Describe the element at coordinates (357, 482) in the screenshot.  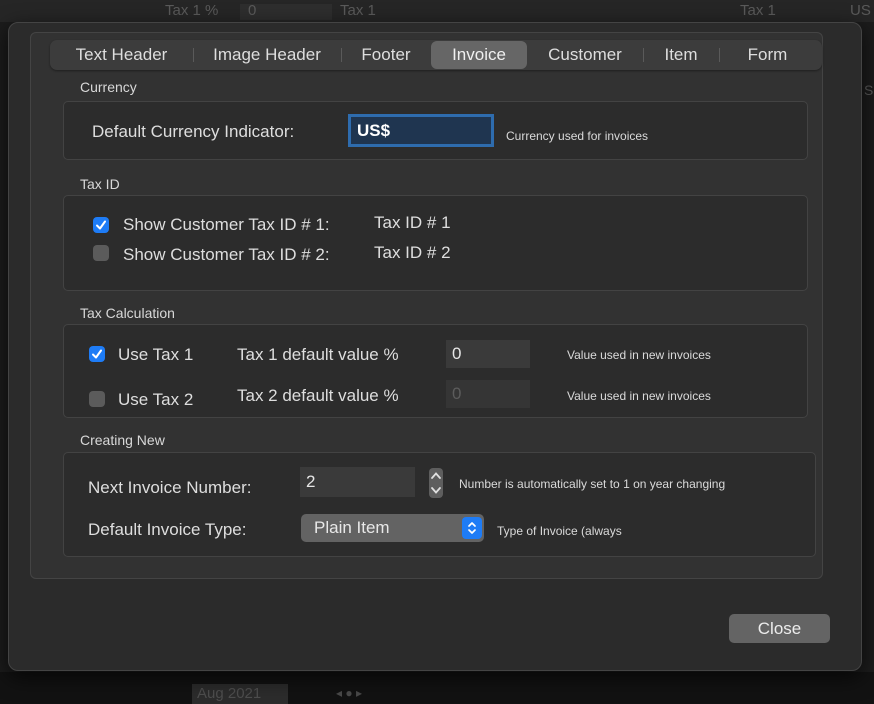
I see `next-invoice-number-input` at that location.